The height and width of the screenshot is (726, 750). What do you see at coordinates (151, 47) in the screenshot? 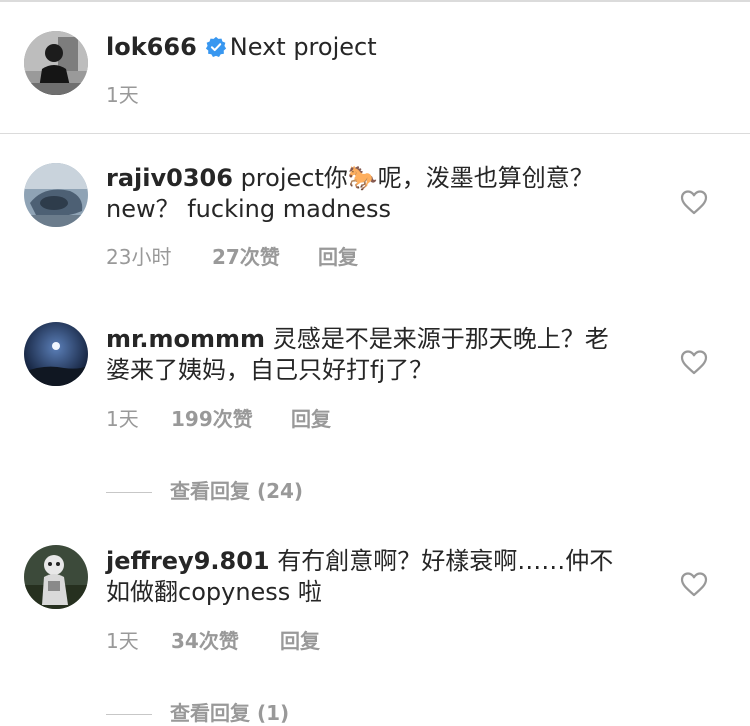
I see `post-username: lok666` at bounding box center [151, 47].